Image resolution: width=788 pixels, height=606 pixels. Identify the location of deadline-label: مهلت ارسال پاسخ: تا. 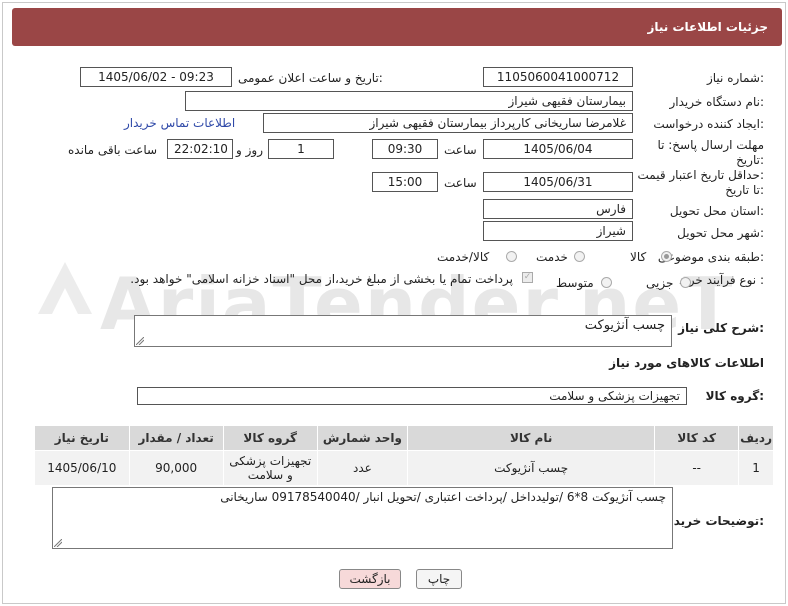
(710, 145).